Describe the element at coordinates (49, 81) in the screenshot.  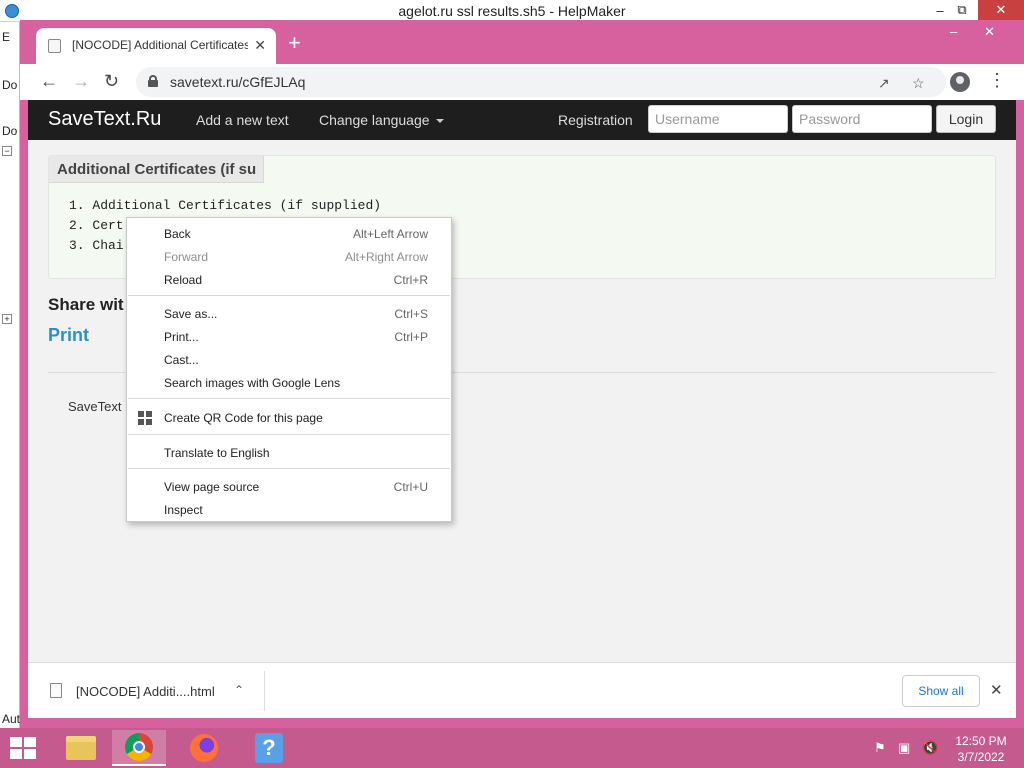
I see `back-arrow-icon: ←` at that location.